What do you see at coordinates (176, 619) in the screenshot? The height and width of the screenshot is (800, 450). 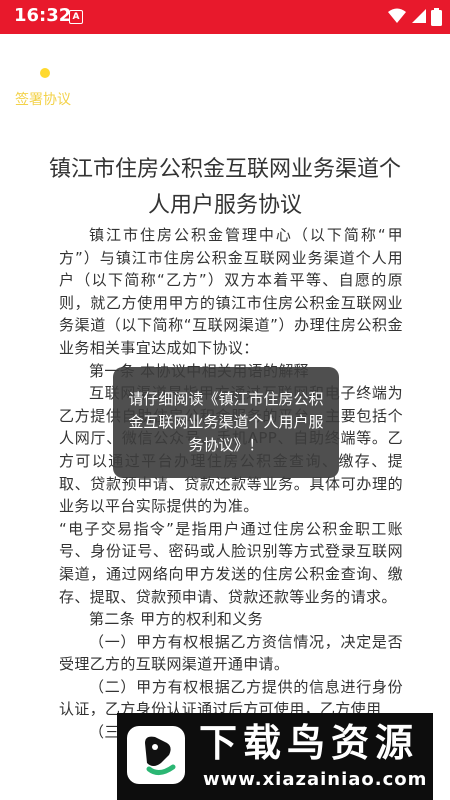 I see `clause-2-heading: 第二条 甲方的权利和义务` at bounding box center [176, 619].